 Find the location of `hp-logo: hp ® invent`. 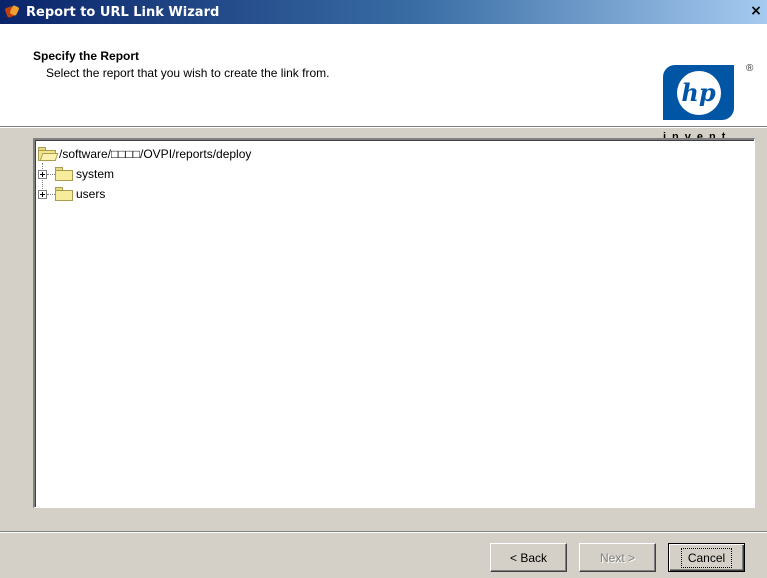

hp-logo: hp ® invent is located at coordinates (708, 105).